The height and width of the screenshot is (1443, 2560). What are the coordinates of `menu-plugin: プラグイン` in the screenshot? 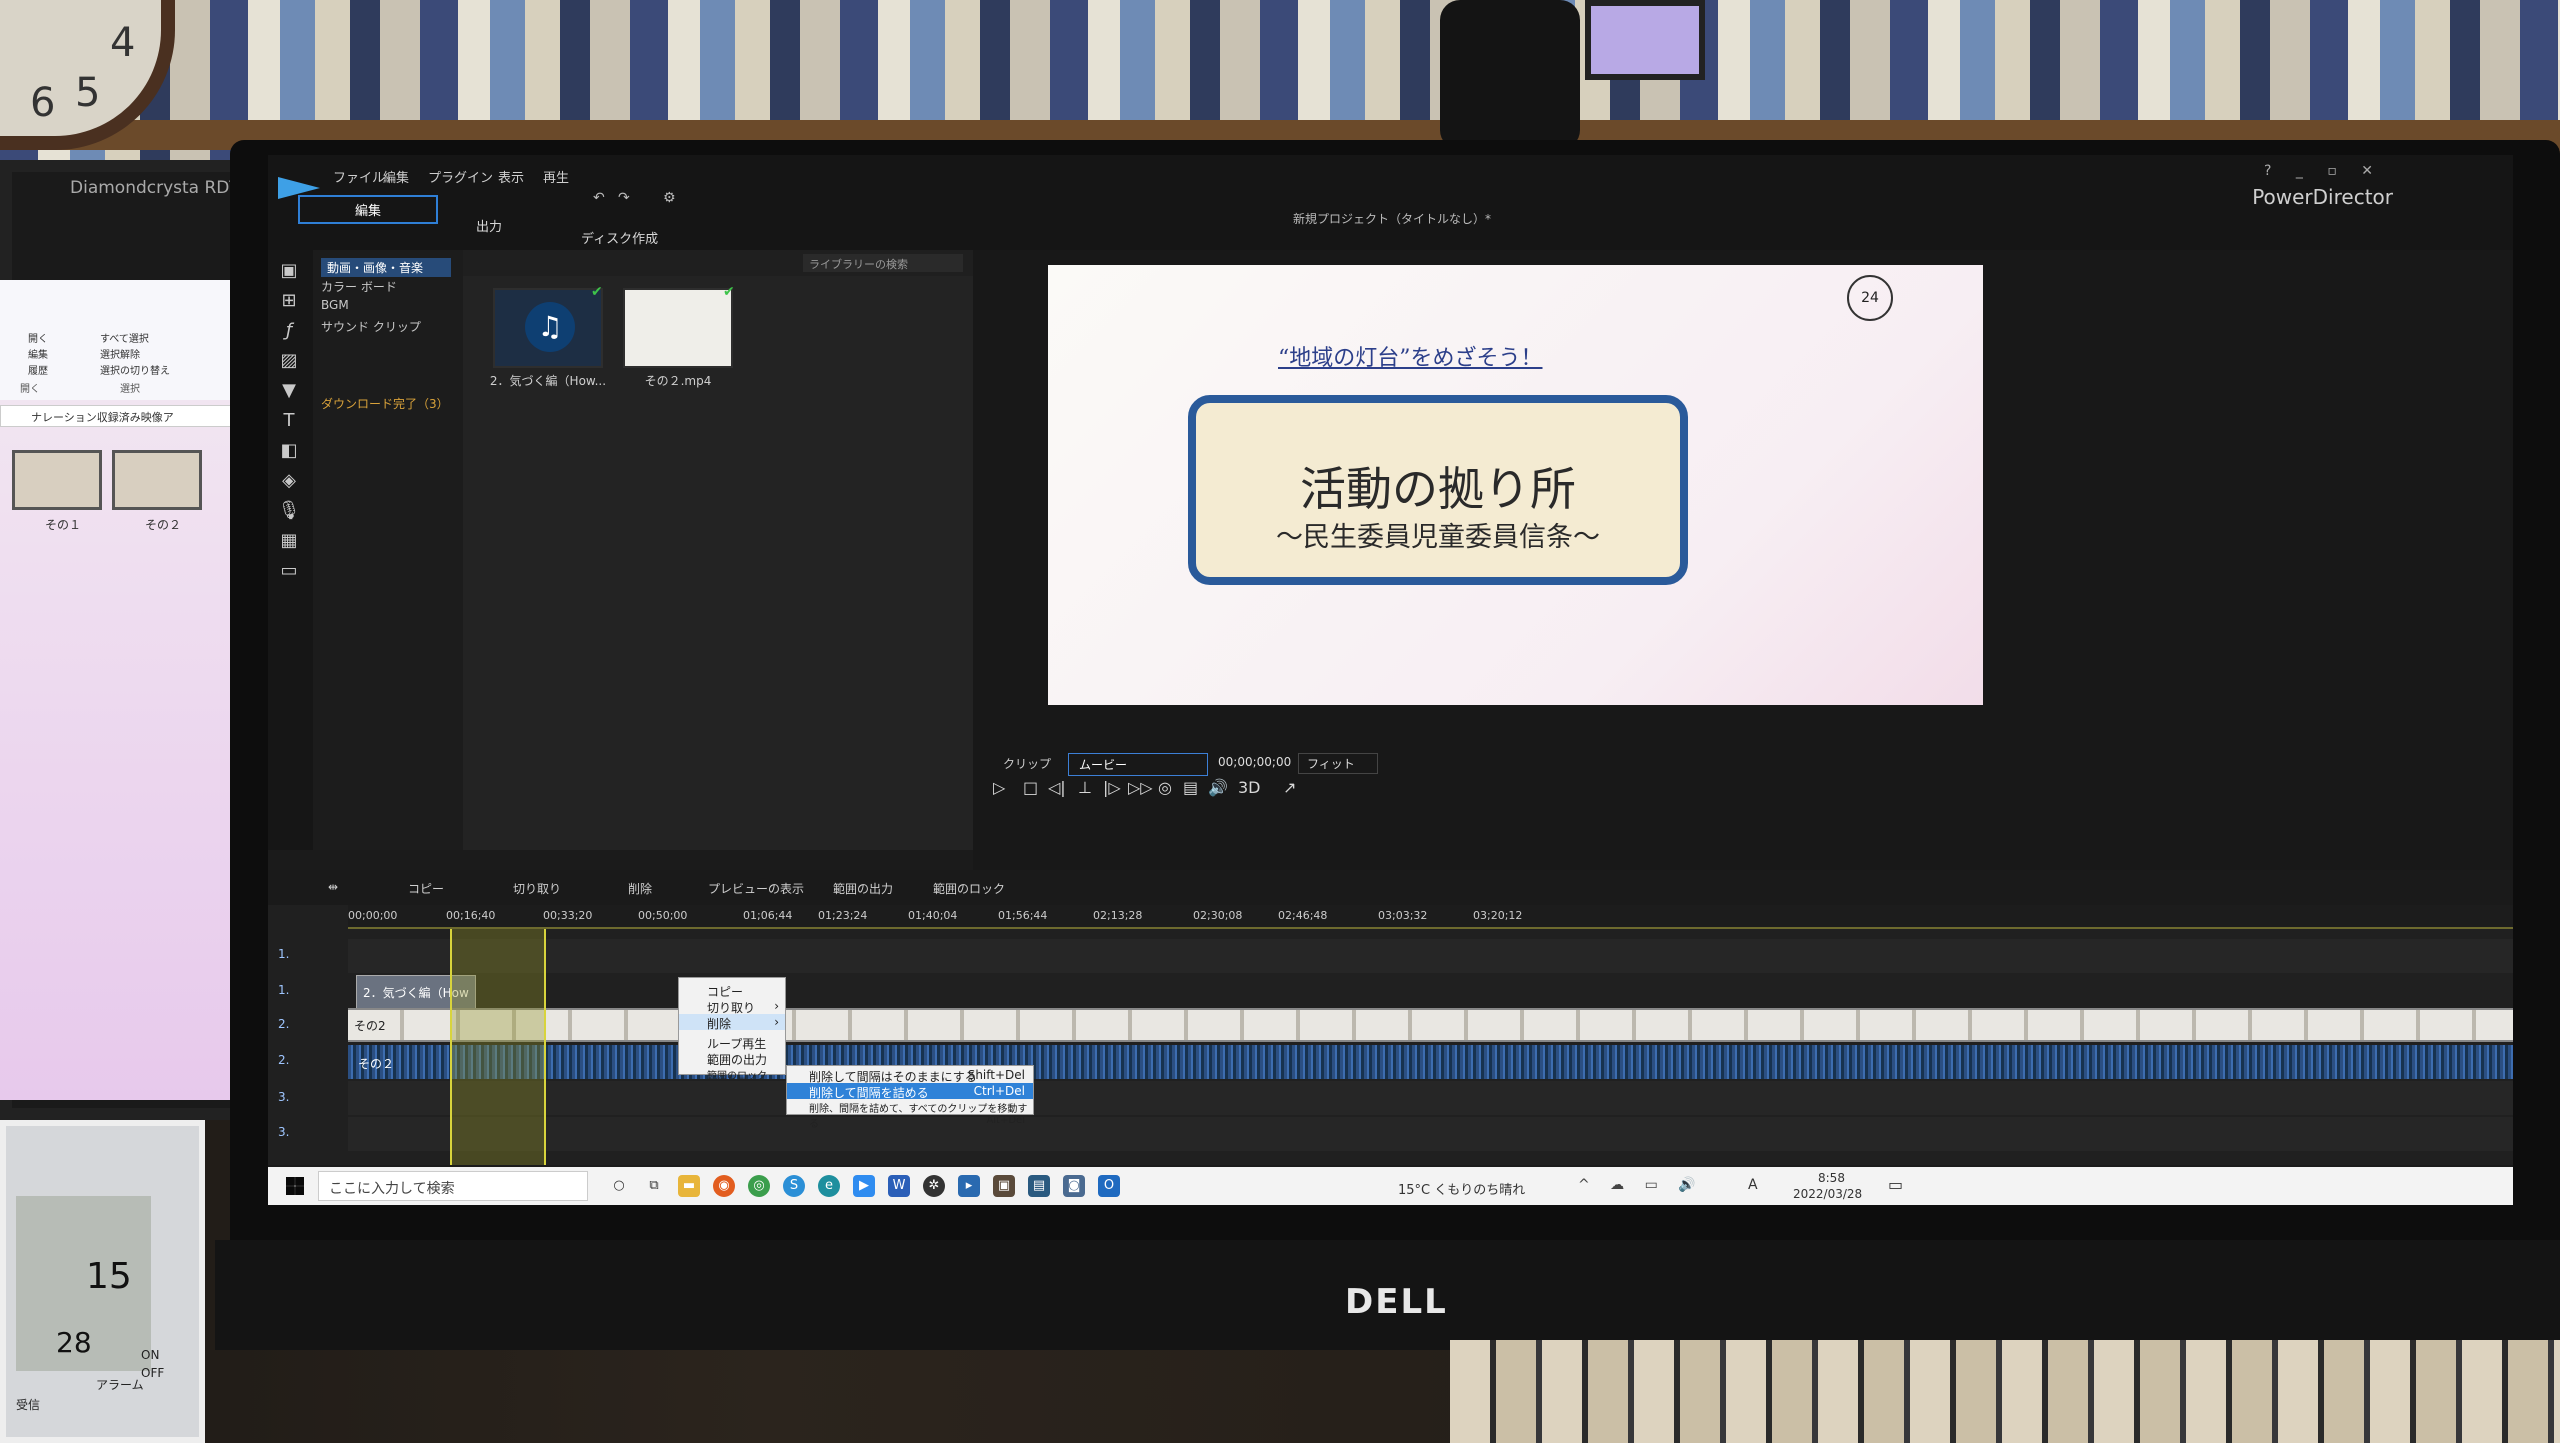 It's located at (460, 176).